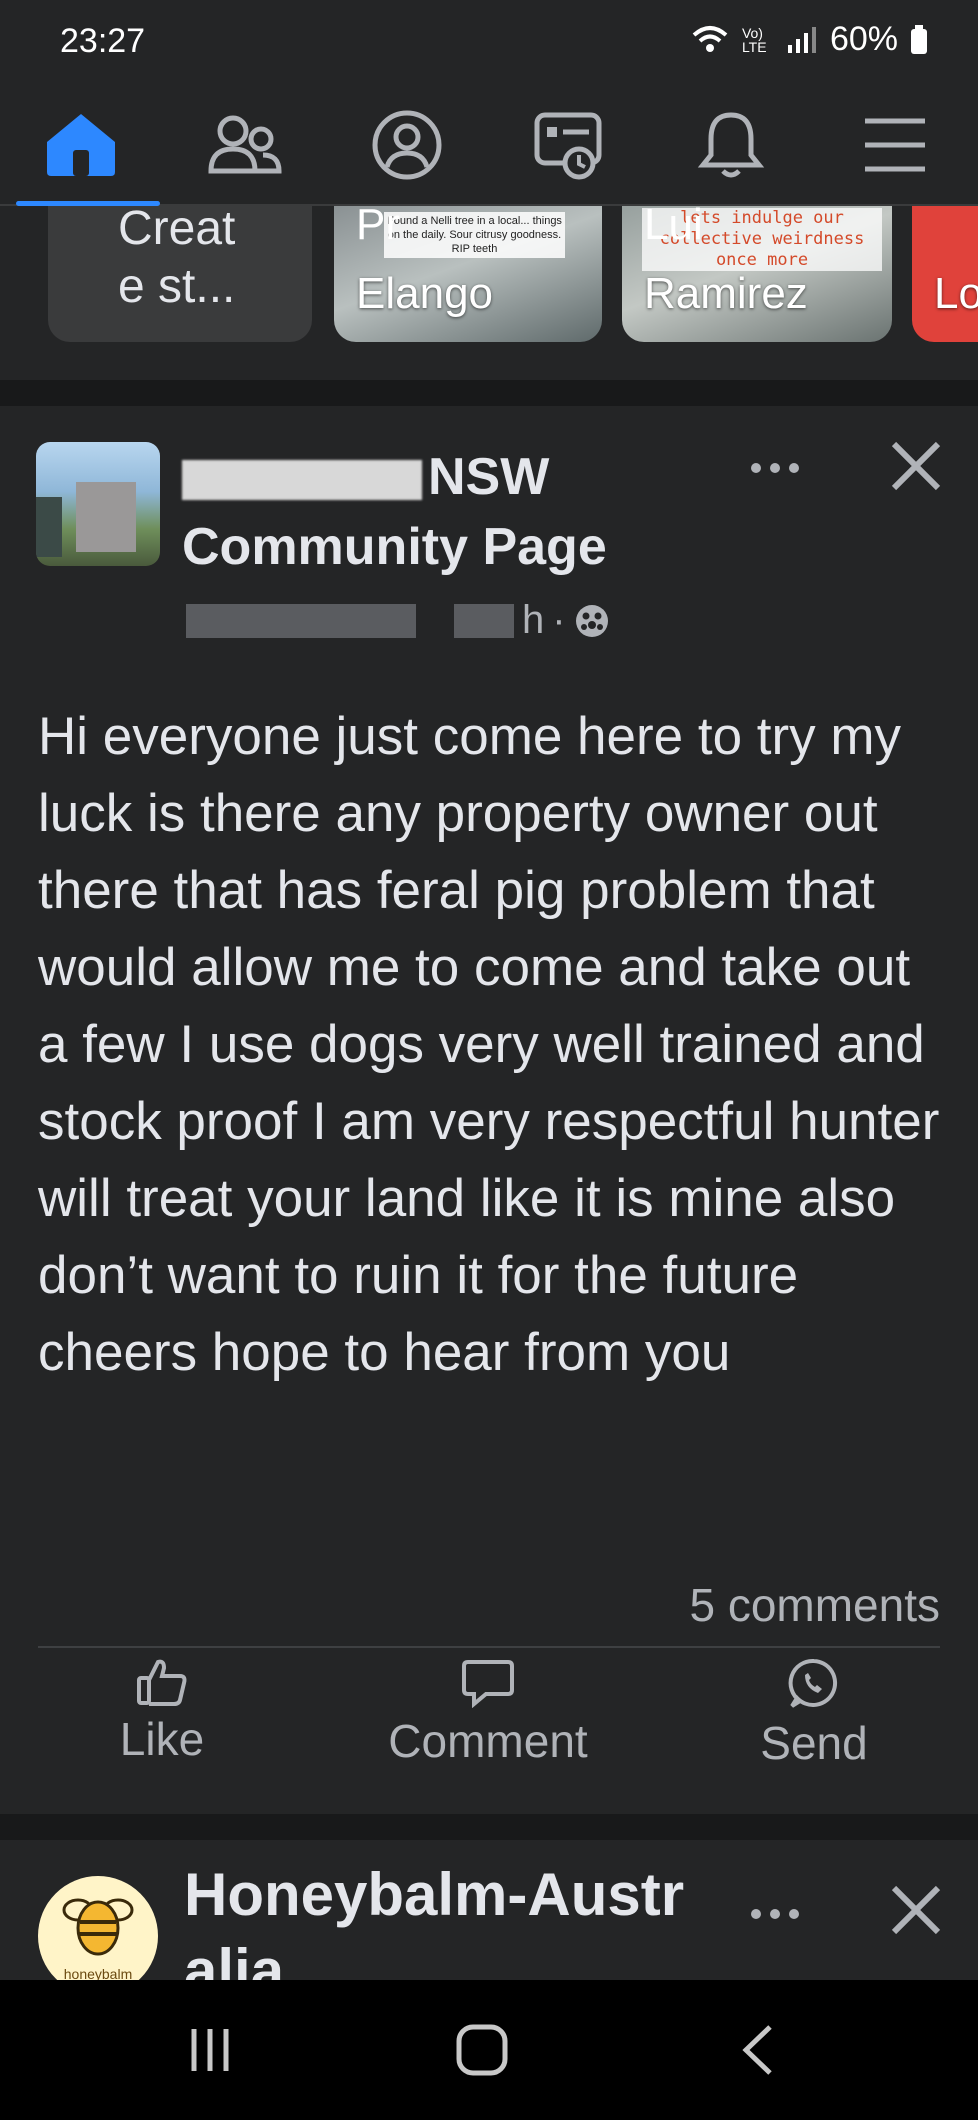 The image size is (978, 2120). What do you see at coordinates (726, 293) in the screenshot?
I see `story-author: Ramirez` at bounding box center [726, 293].